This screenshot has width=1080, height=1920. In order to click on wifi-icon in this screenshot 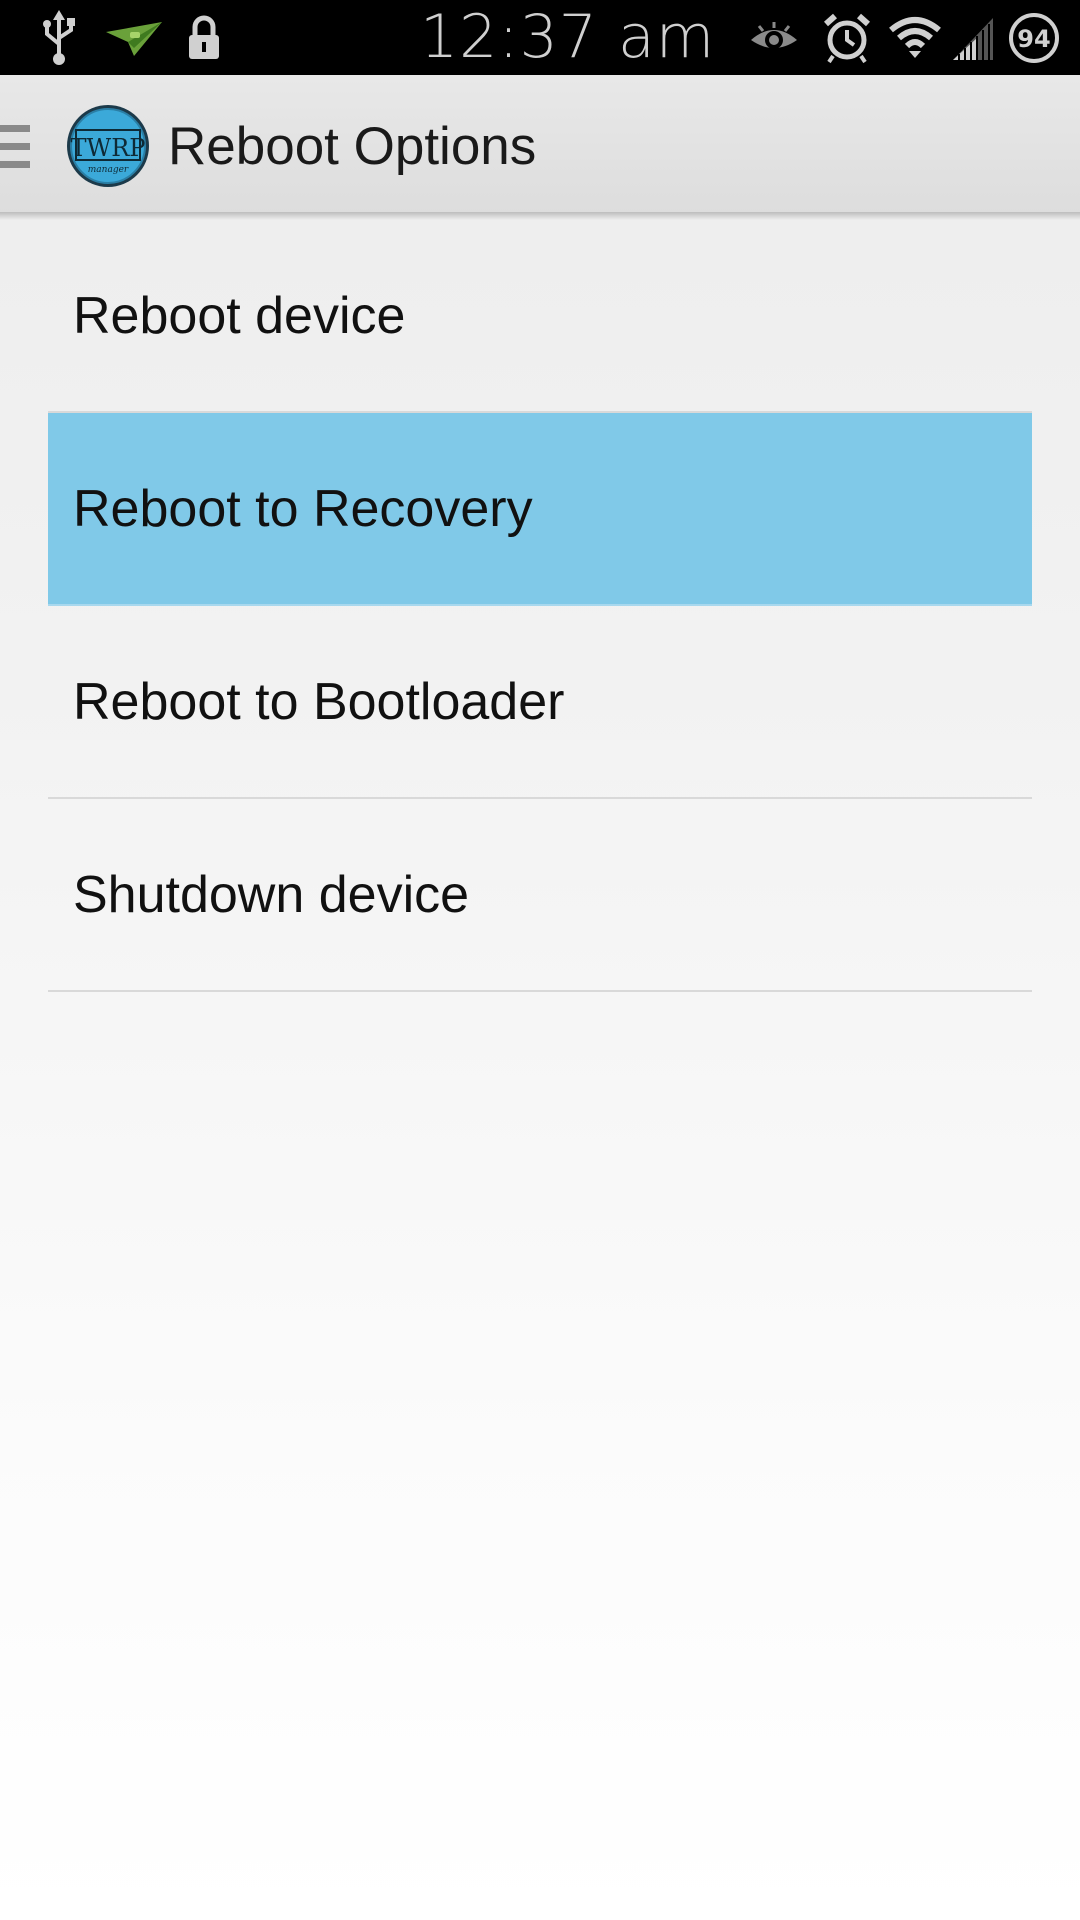, I will do `click(915, 37)`.